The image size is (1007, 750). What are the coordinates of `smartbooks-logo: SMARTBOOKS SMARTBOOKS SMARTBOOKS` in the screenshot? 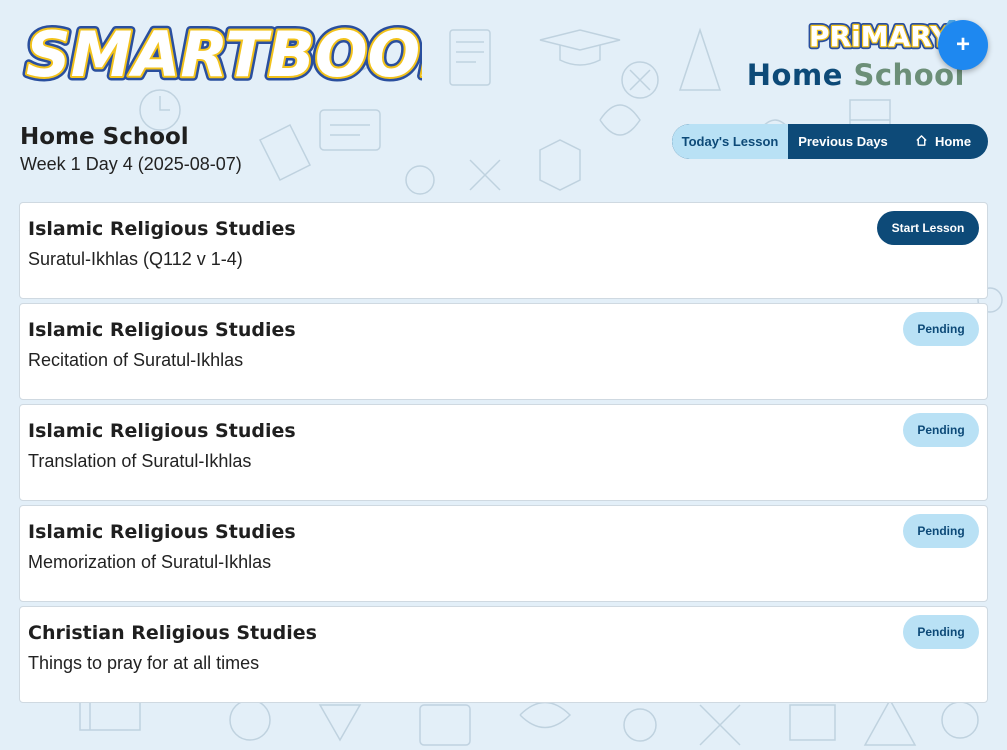 It's located at (270, 54).